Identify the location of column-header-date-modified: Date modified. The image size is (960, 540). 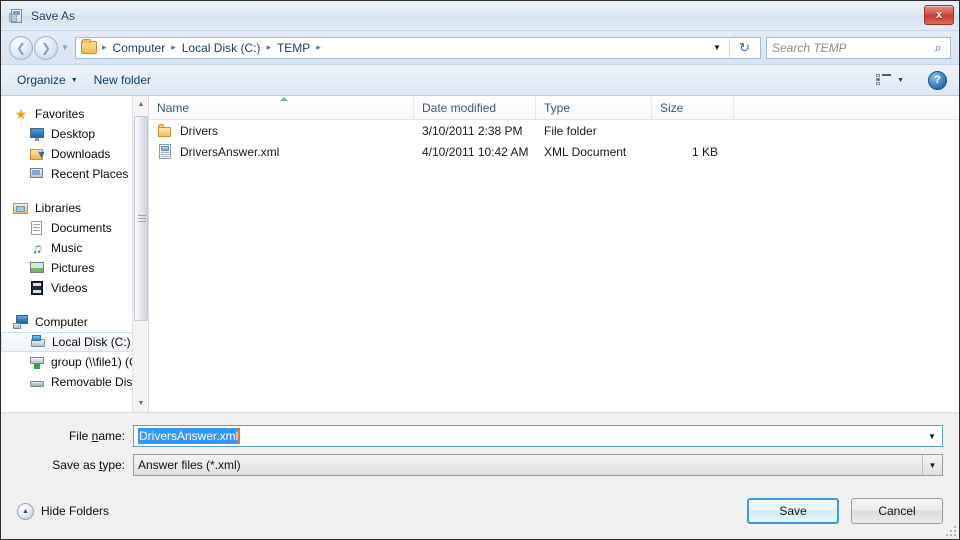
(475, 107).